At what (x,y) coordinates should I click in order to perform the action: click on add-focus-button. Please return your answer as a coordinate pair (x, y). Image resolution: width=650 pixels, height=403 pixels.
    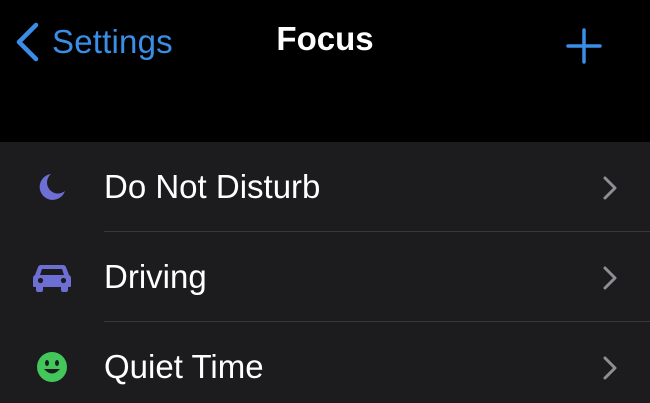
    Looking at the image, I should click on (584, 46).